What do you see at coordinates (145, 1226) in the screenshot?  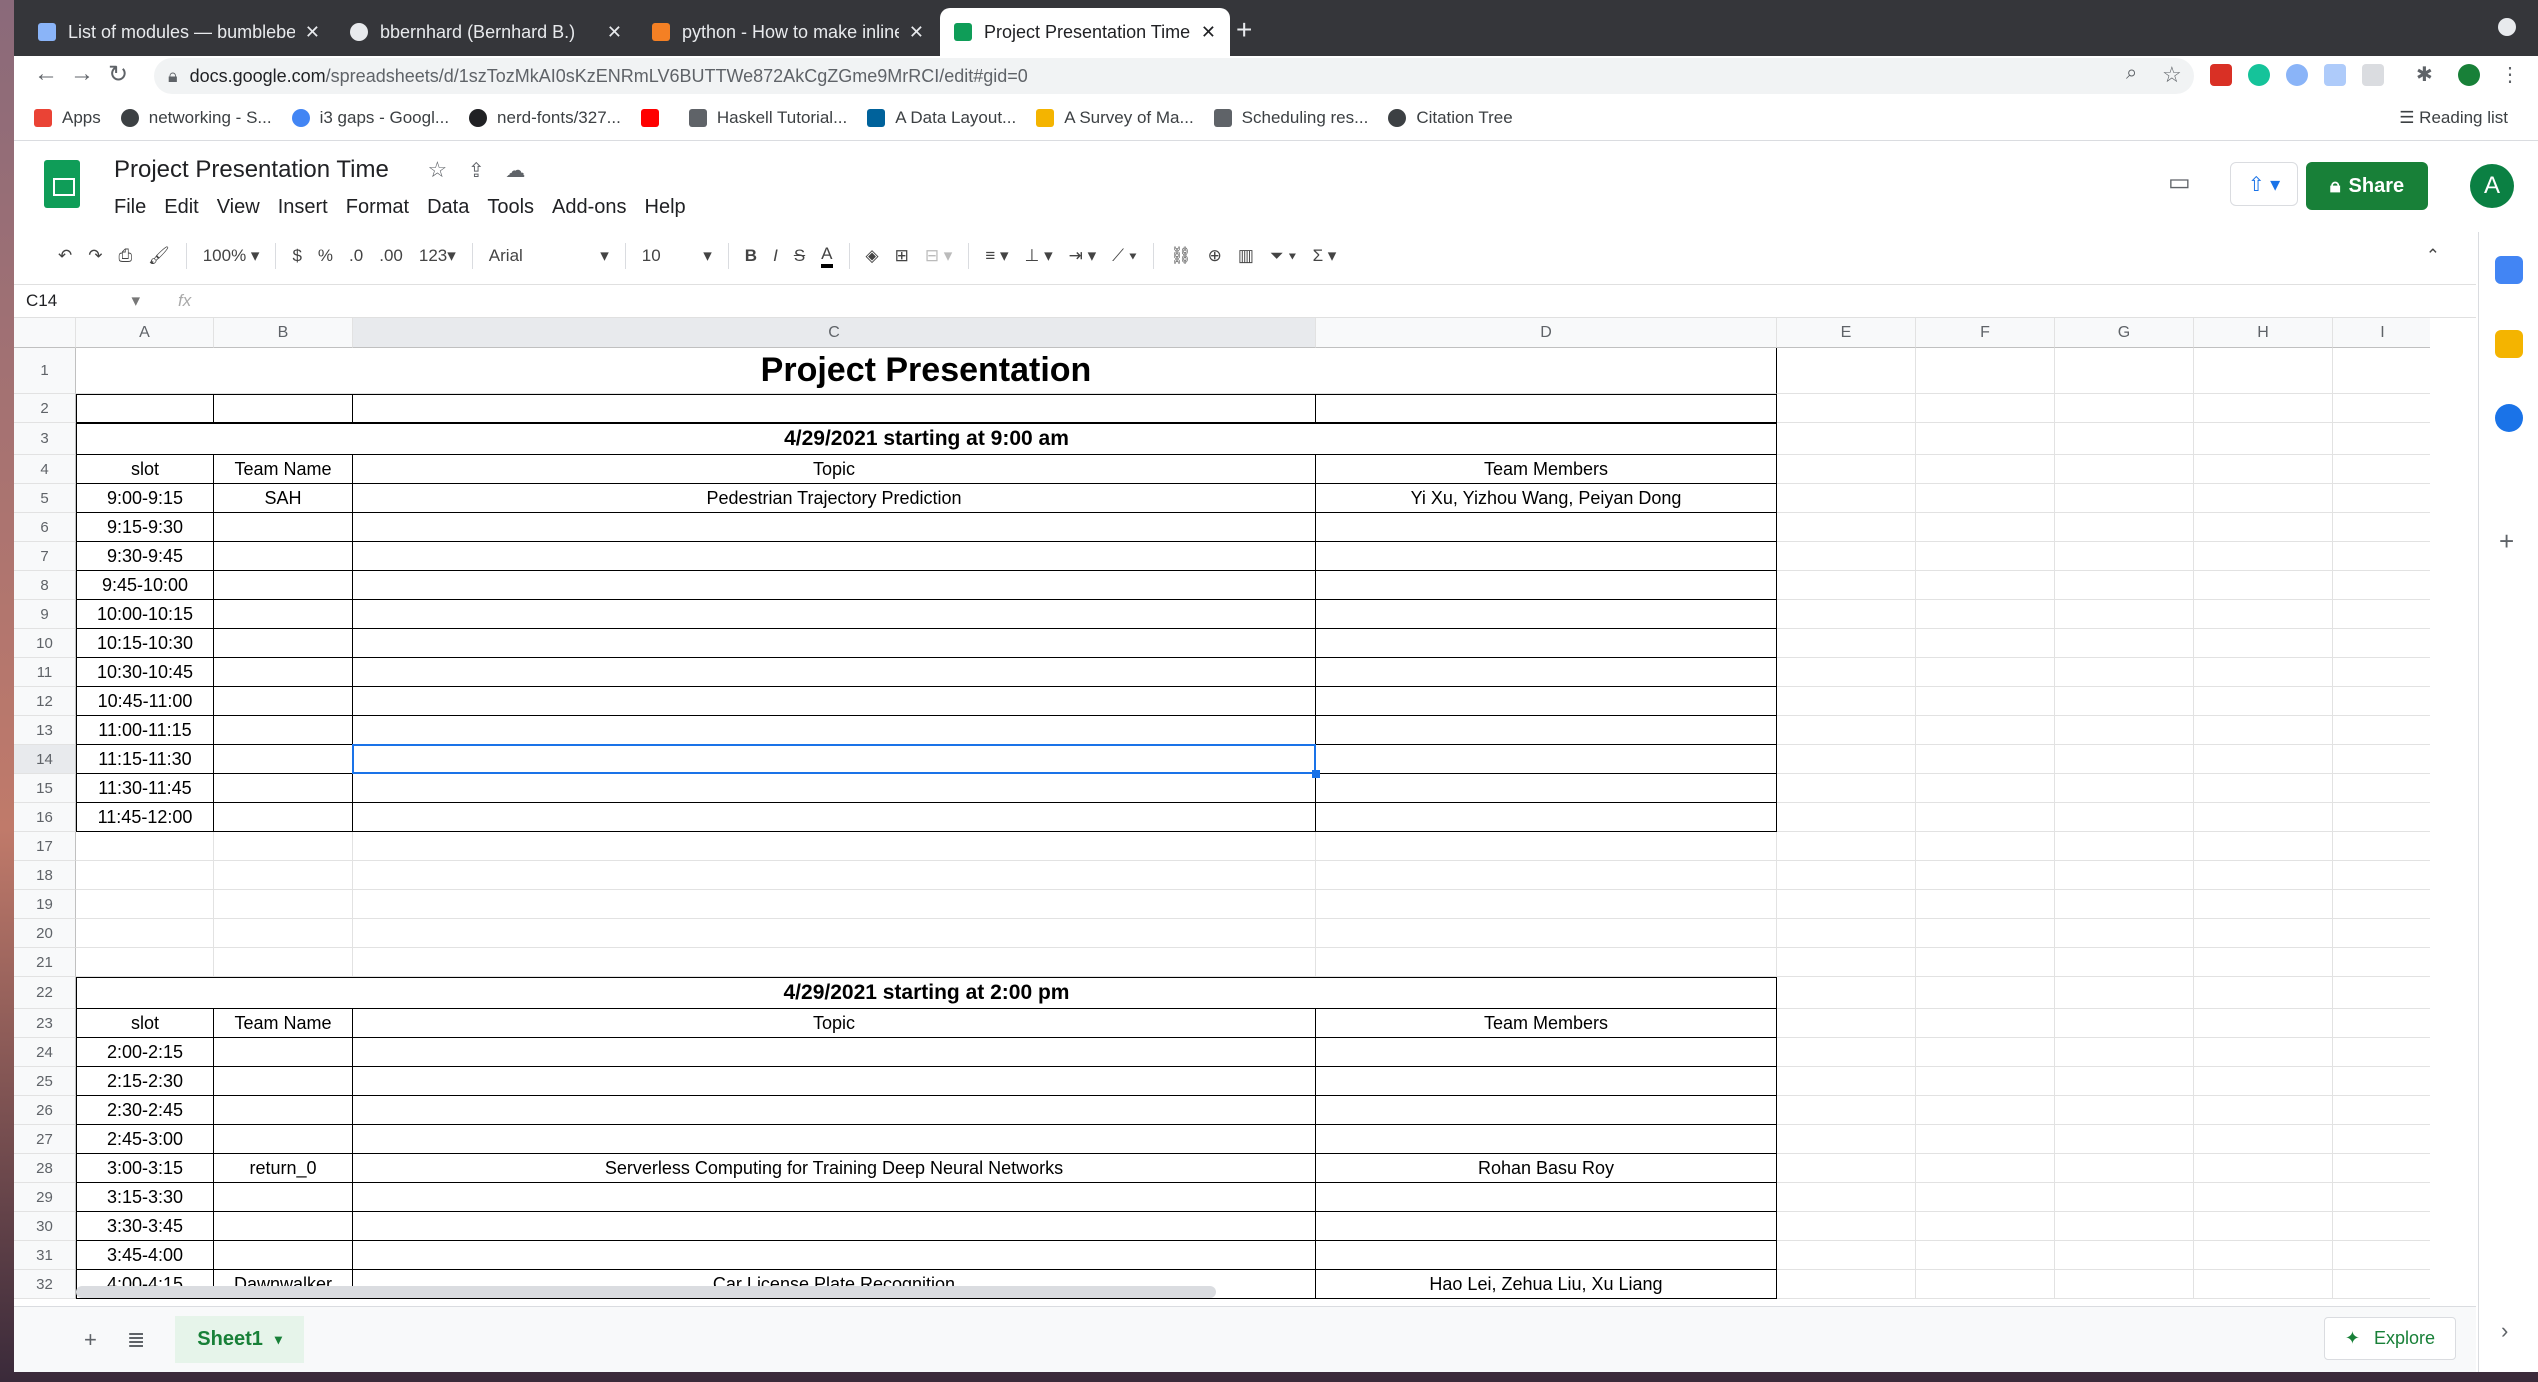 I see `slot-cell: 3:30-3:45` at bounding box center [145, 1226].